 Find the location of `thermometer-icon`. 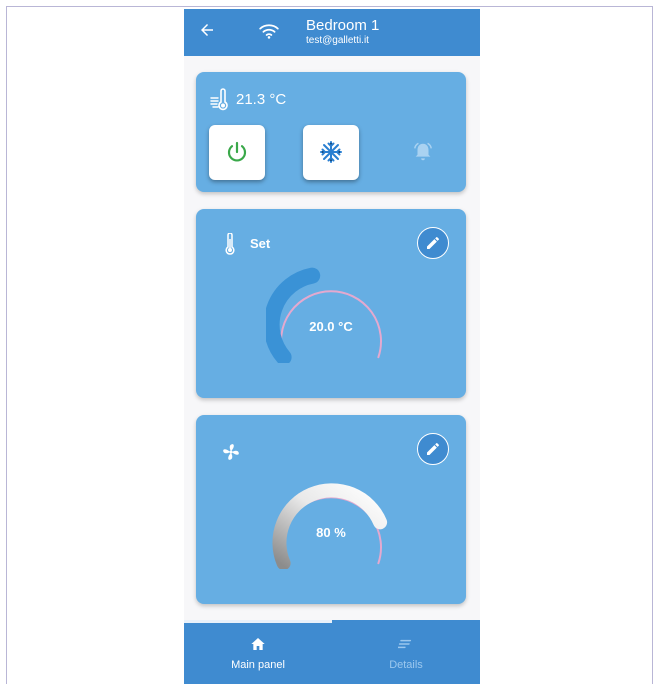

thermometer-icon is located at coordinates (230, 244).